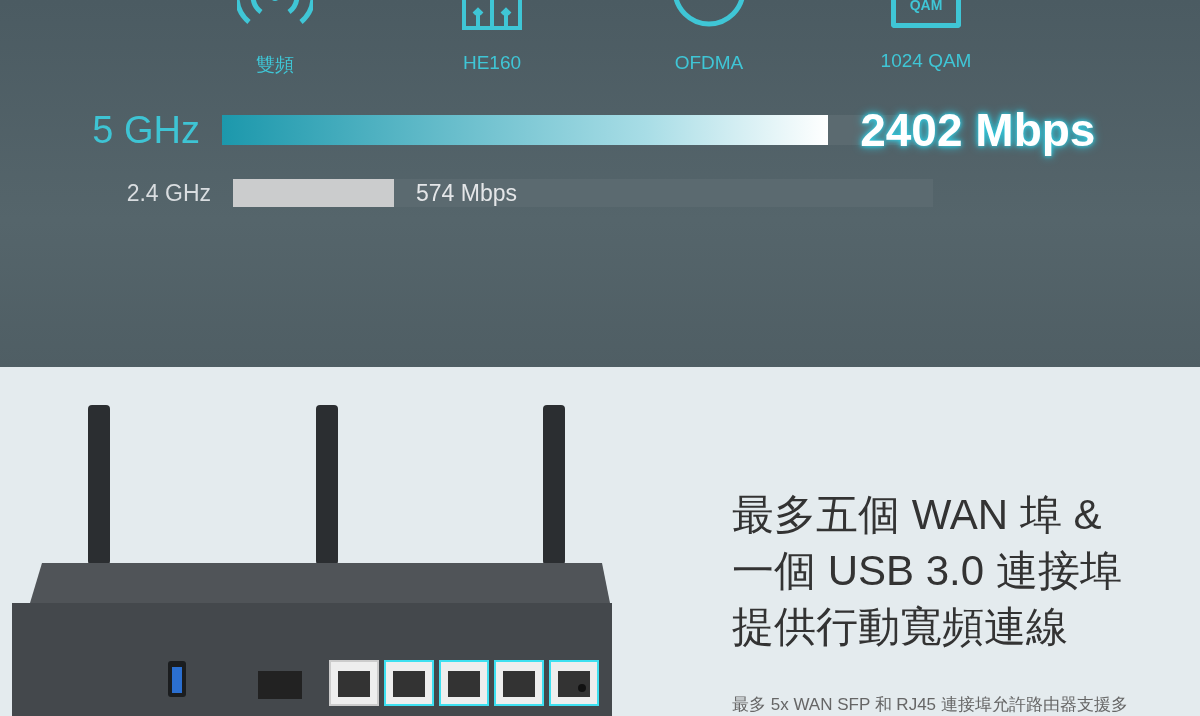  I want to click on feature-label: HE160, so click(492, 63).